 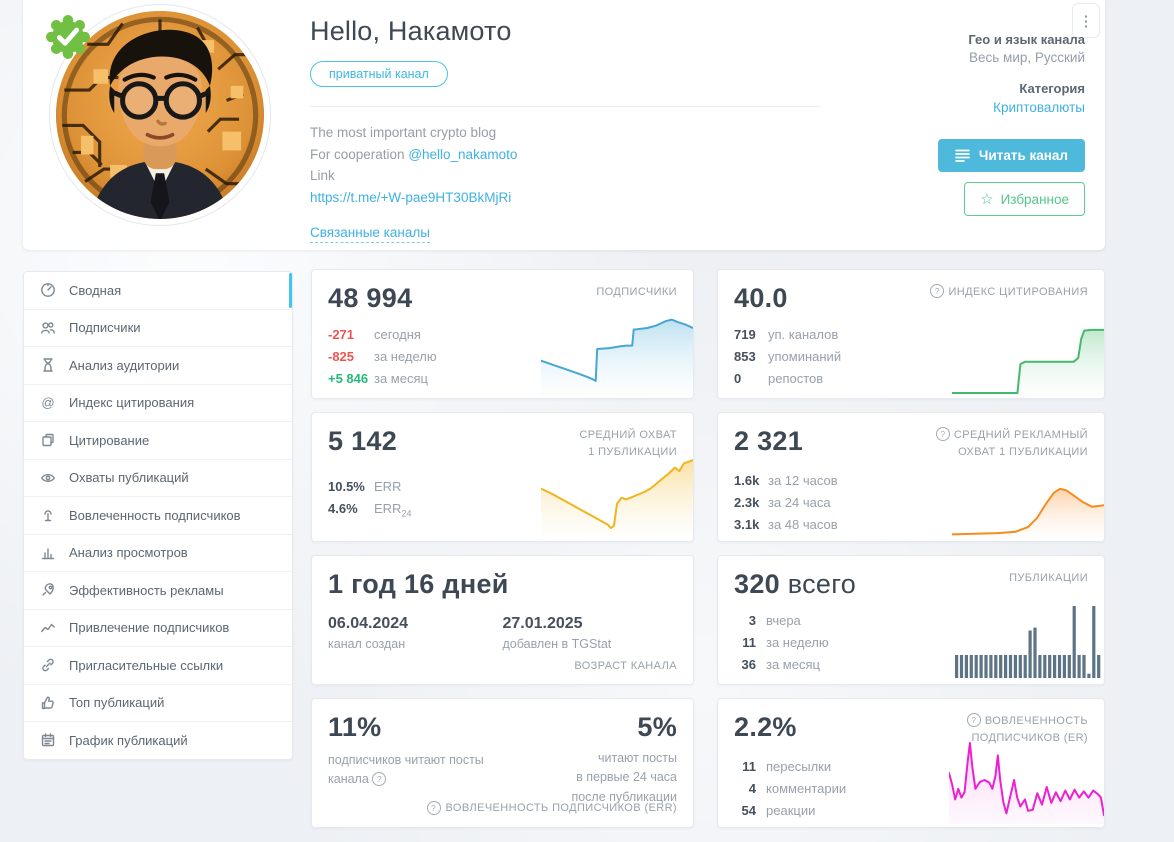 What do you see at coordinates (370, 234) in the screenshot?
I see `related-channels-link: Связанные каналы` at bounding box center [370, 234].